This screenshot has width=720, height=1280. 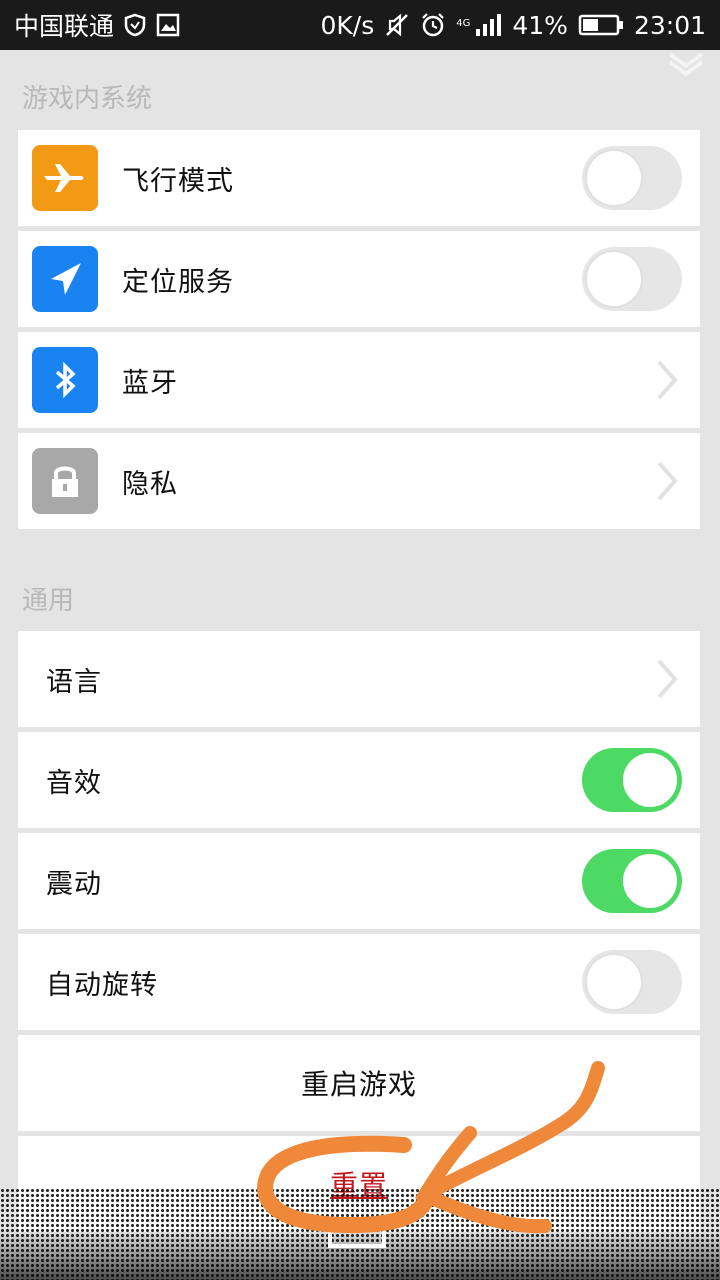 I want to click on signal-icon, so click(x=488, y=25).